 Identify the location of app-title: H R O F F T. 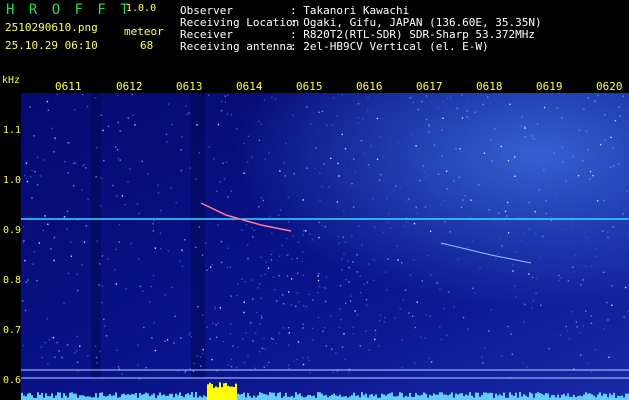
(69, 10).